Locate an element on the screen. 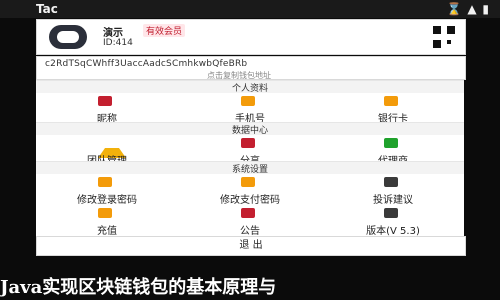  member-badge: 有效会员 is located at coordinates (164, 30).